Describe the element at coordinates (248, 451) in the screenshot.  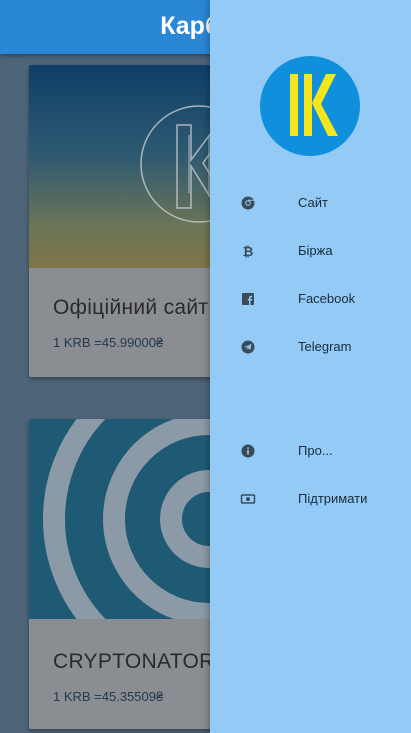
I see `info-icon` at that location.